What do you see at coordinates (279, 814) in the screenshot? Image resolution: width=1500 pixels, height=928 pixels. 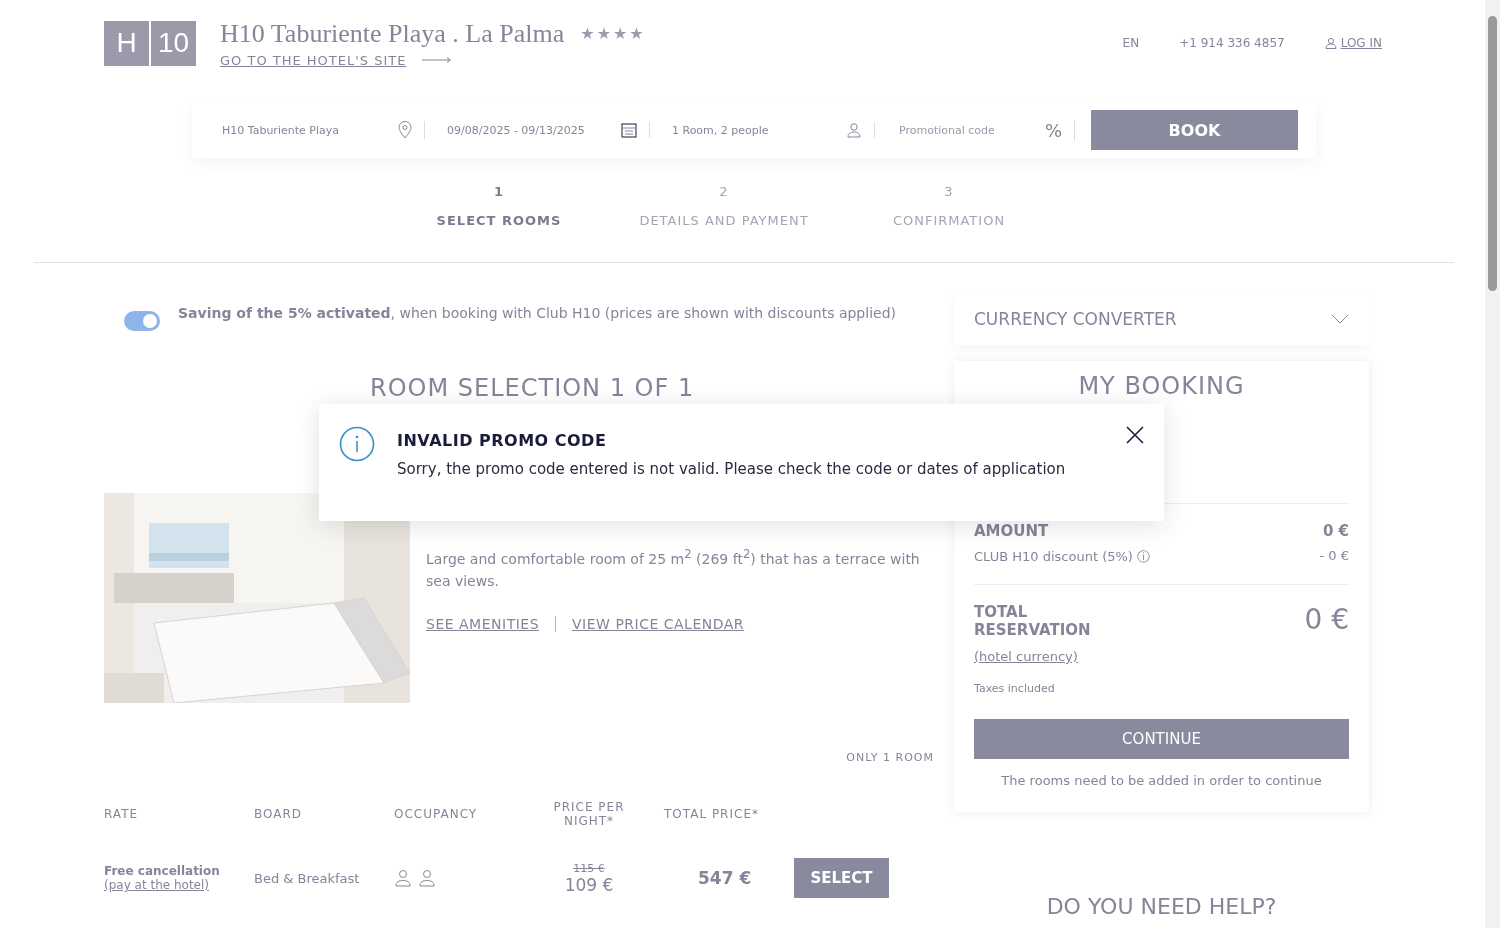 I see `column-header: BOARD` at bounding box center [279, 814].